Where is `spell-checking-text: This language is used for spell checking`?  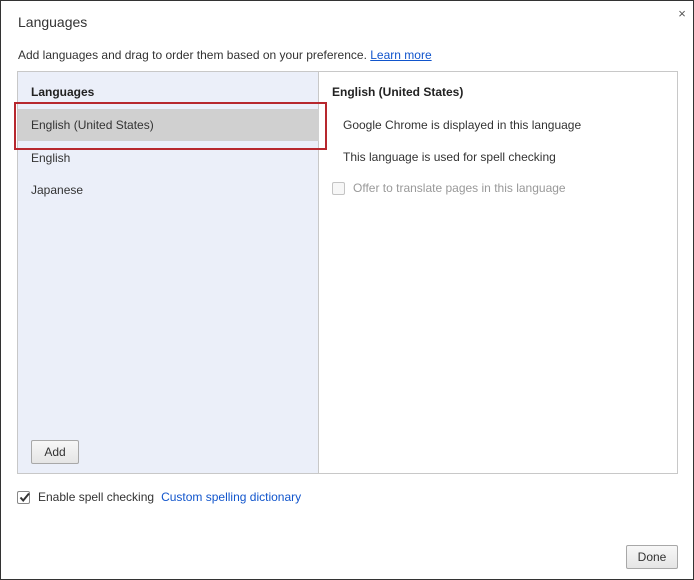
spell-checking-text: This language is used for spell checking is located at coordinates (449, 157).